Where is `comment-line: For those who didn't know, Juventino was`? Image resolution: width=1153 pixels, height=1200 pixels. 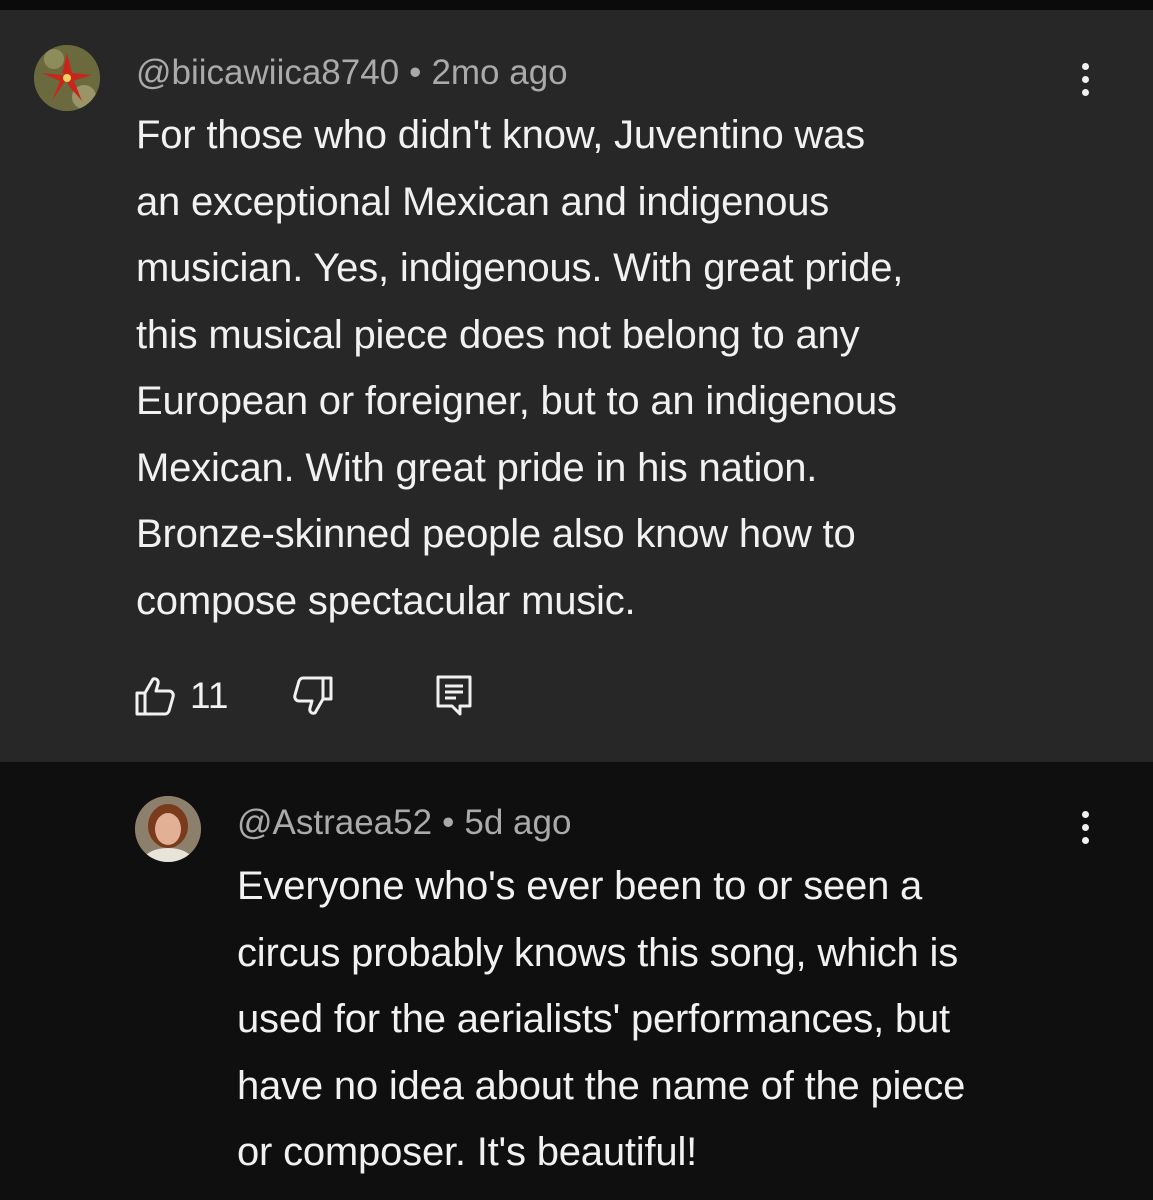 comment-line: For those who didn't know, Juventino was is located at coordinates (500, 135).